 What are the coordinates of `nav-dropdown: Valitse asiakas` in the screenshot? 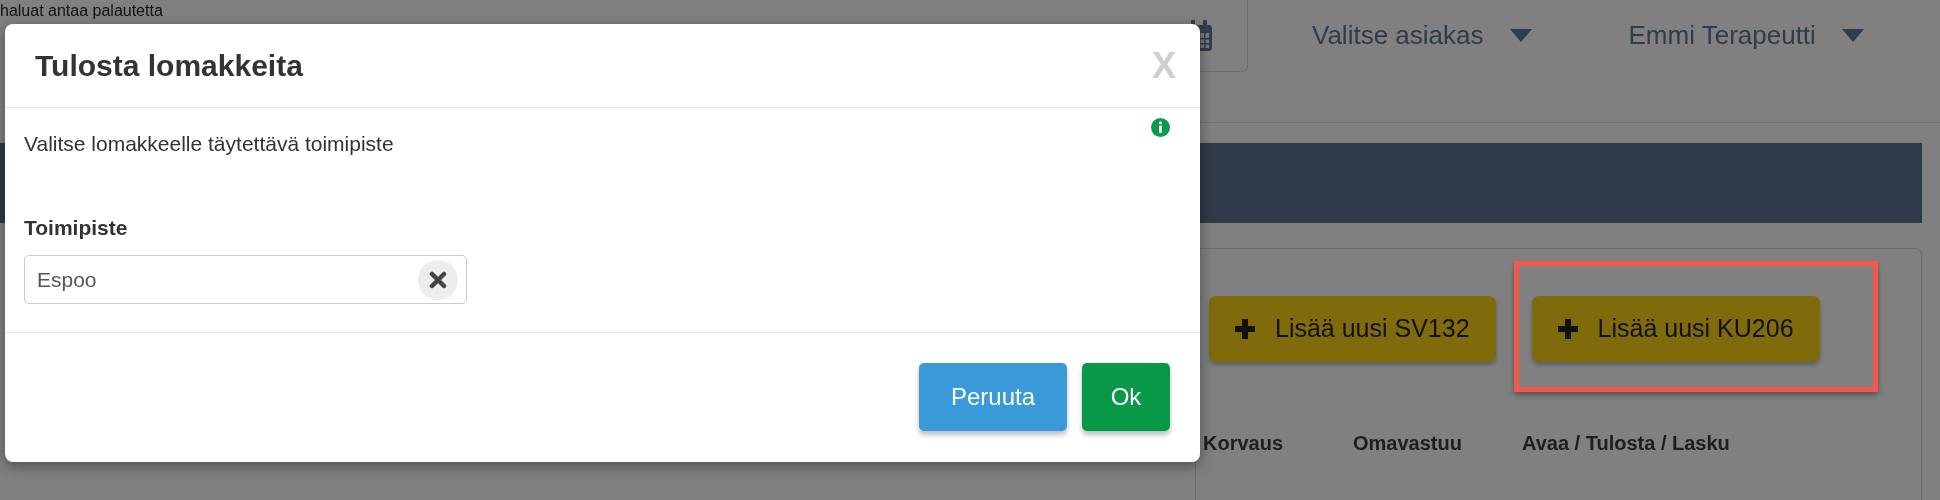 It's located at (1422, 28).